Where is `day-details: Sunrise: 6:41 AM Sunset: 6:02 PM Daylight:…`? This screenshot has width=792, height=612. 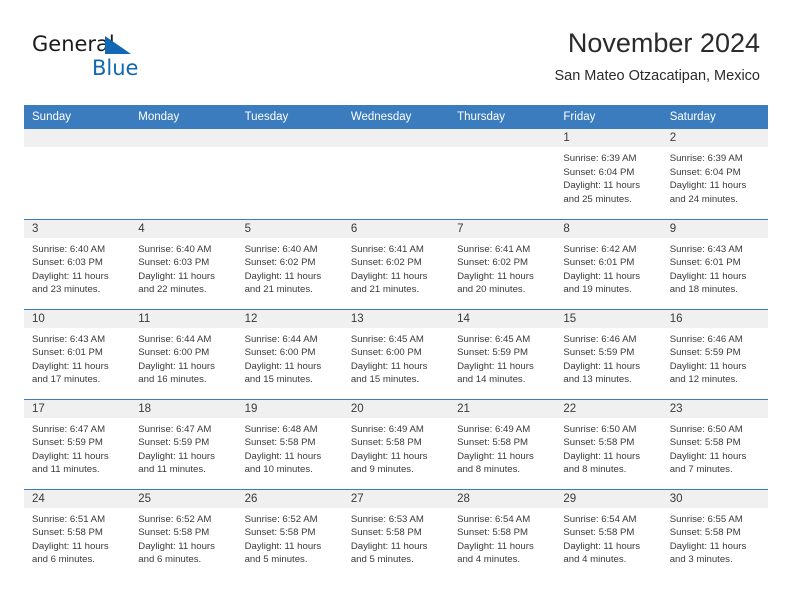
day-details: Sunrise: 6:41 AM Sunset: 6:02 PM Daylight:… is located at coordinates (396, 267).